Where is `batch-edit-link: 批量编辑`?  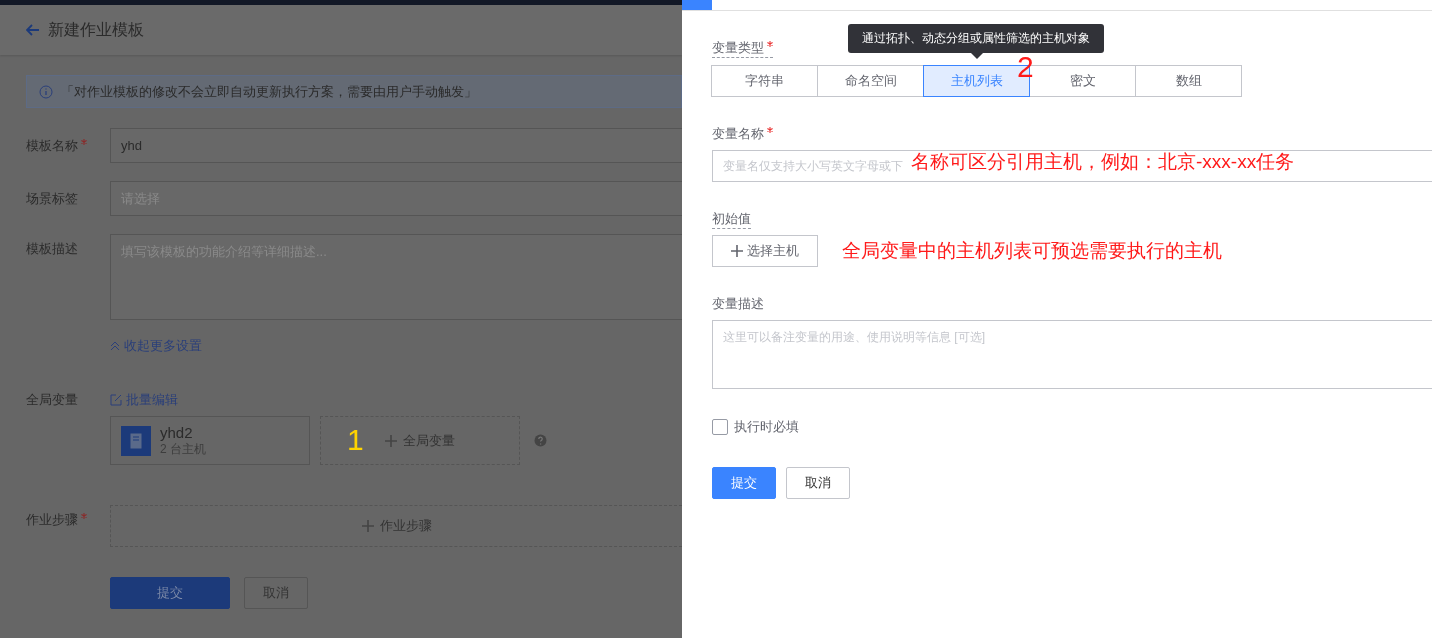 batch-edit-link: 批量编辑 is located at coordinates (144, 400).